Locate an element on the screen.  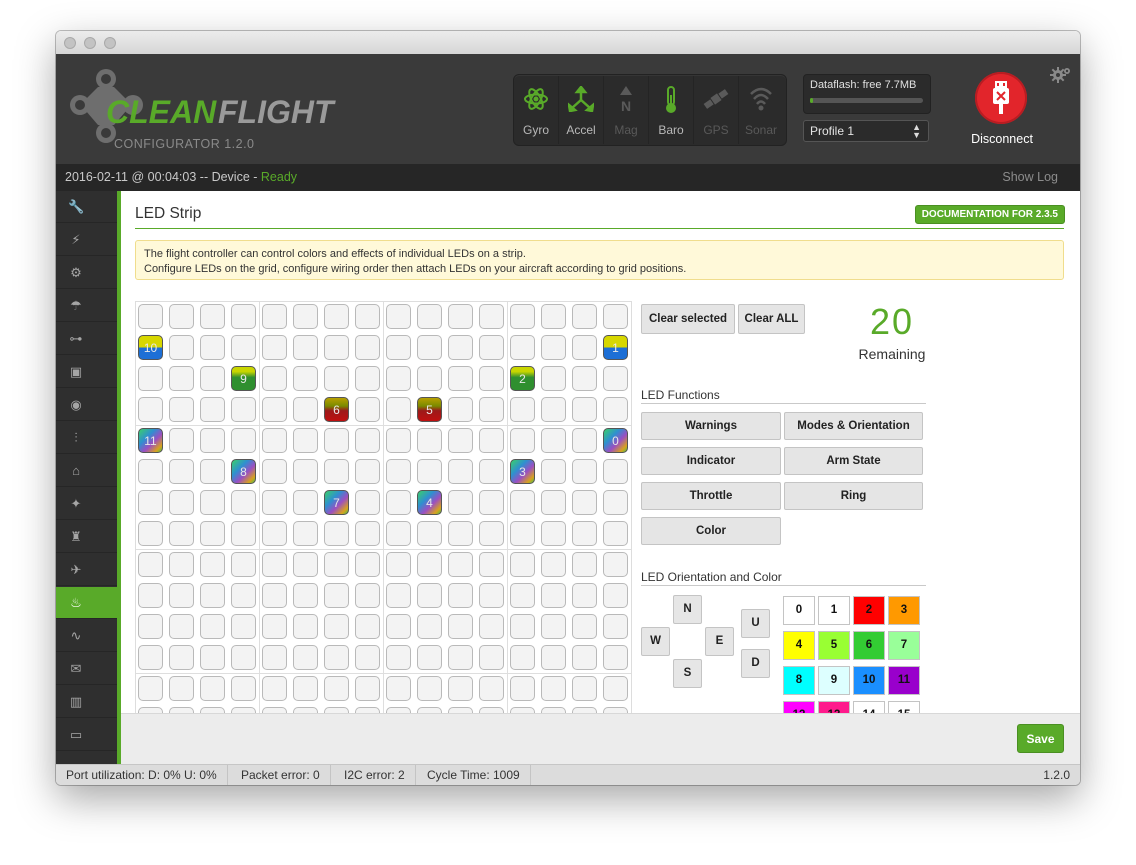
clear-all-button: Clear ALL is located at coordinates (771, 319).